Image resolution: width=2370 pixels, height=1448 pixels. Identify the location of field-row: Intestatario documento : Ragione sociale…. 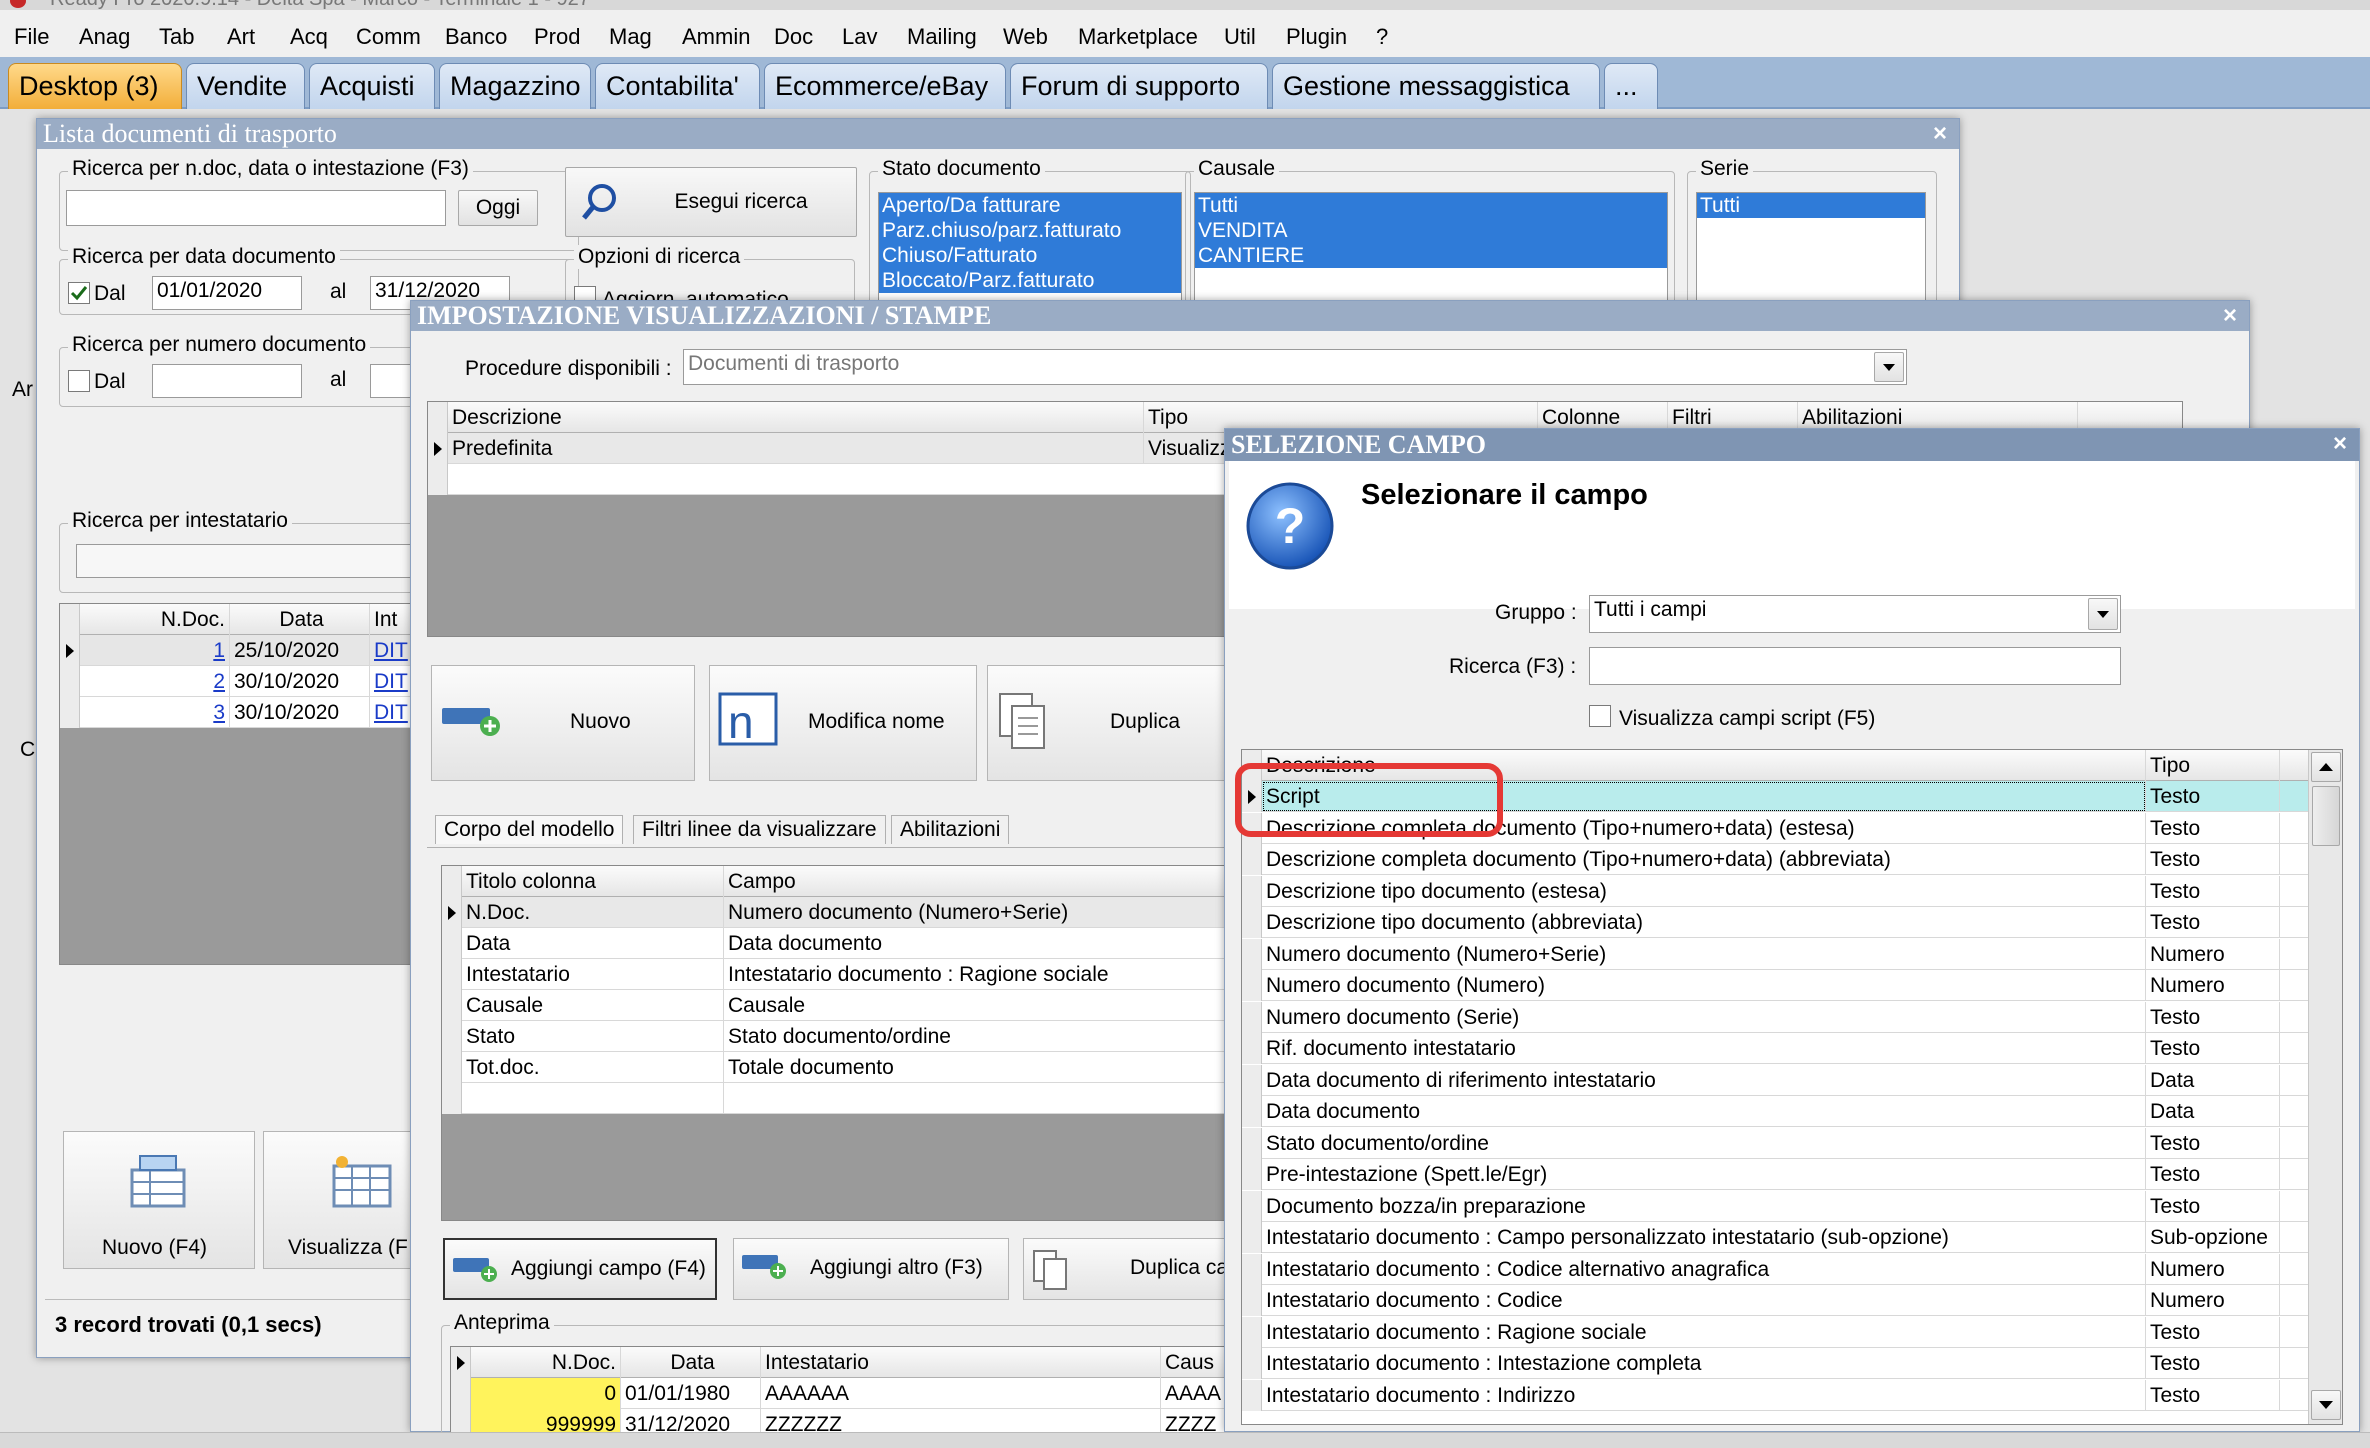
(1792, 1332).